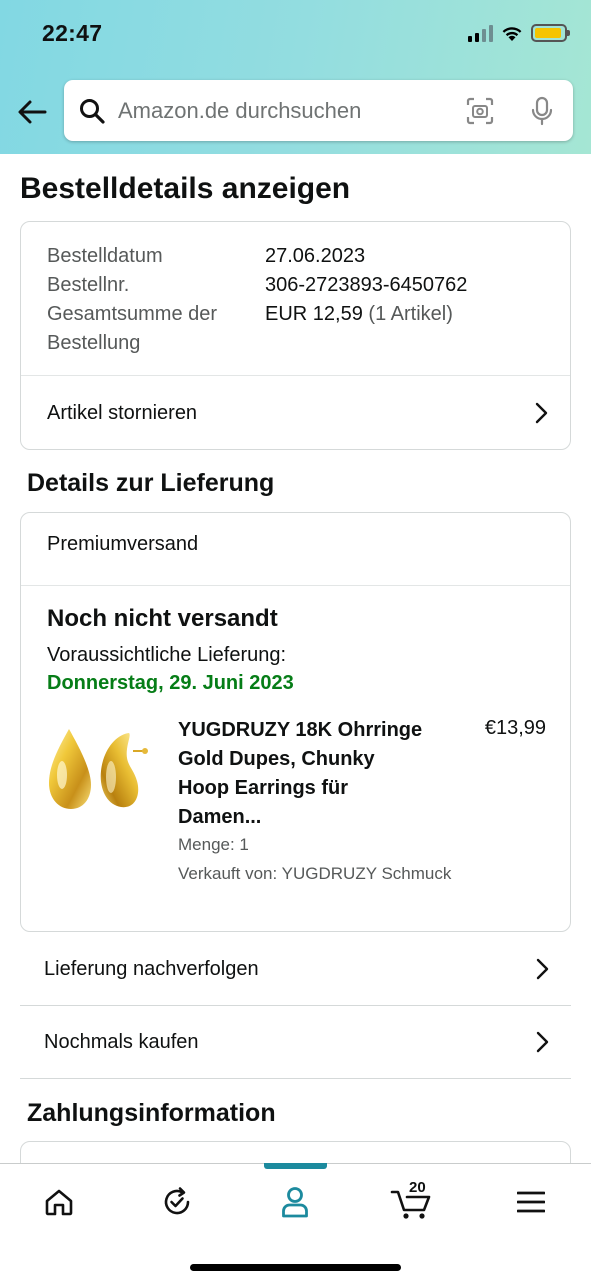  Describe the element at coordinates (151, 1113) in the screenshot. I see `payment-section-title: Zahlungsinformation` at that location.